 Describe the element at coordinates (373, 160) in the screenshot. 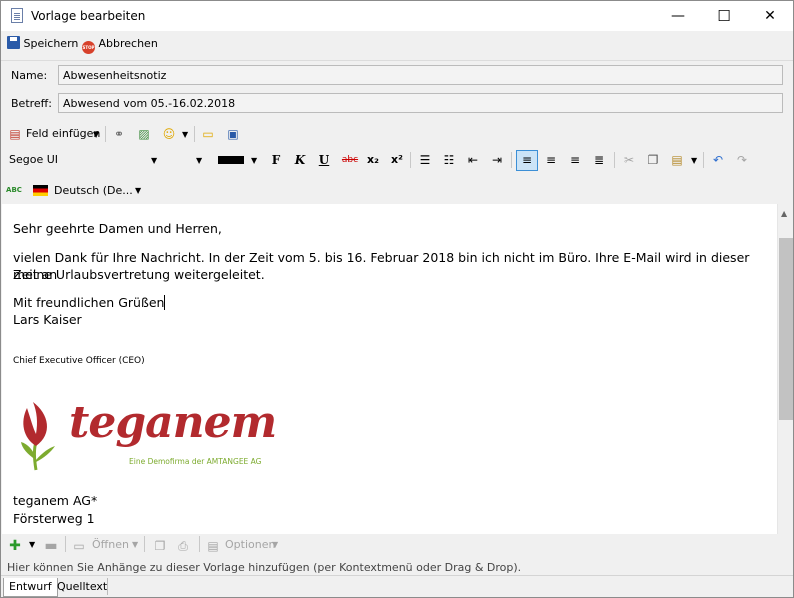

I see `subscript-button: x₂` at that location.